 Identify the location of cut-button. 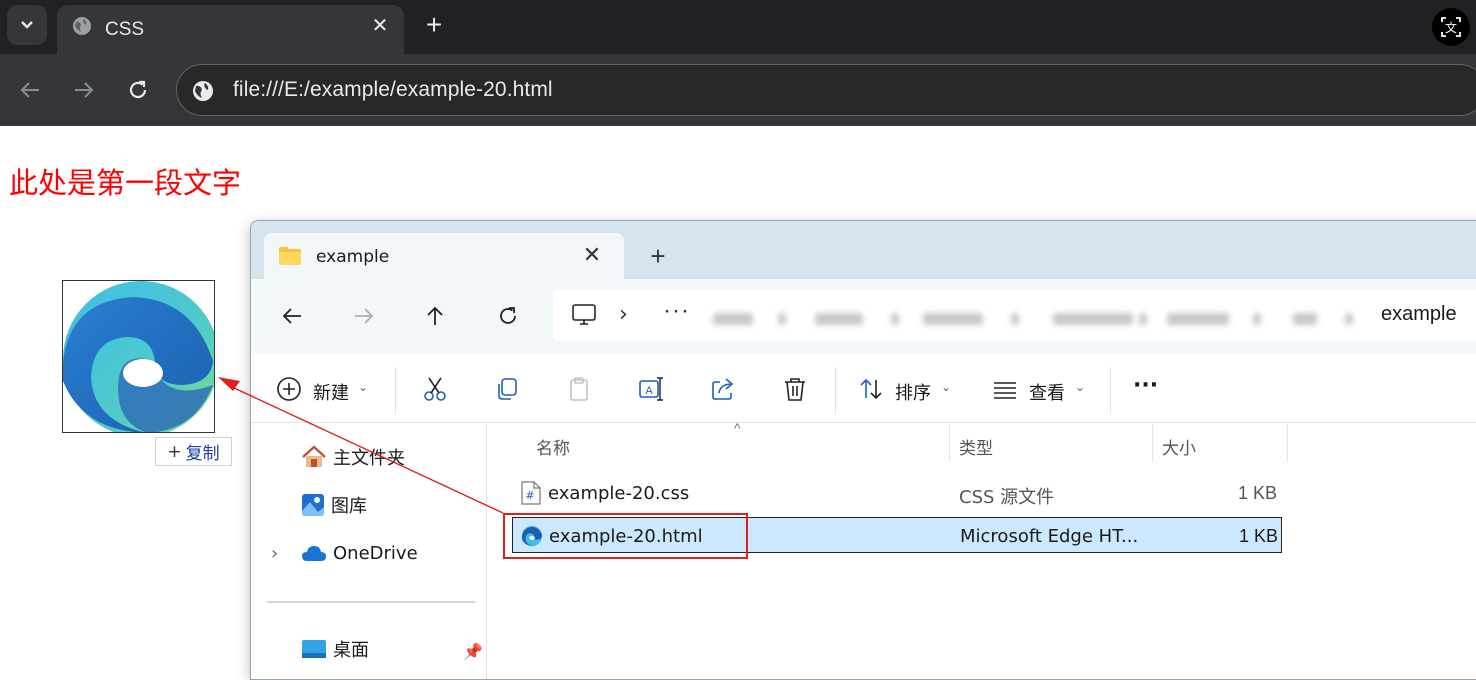
(435, 389).